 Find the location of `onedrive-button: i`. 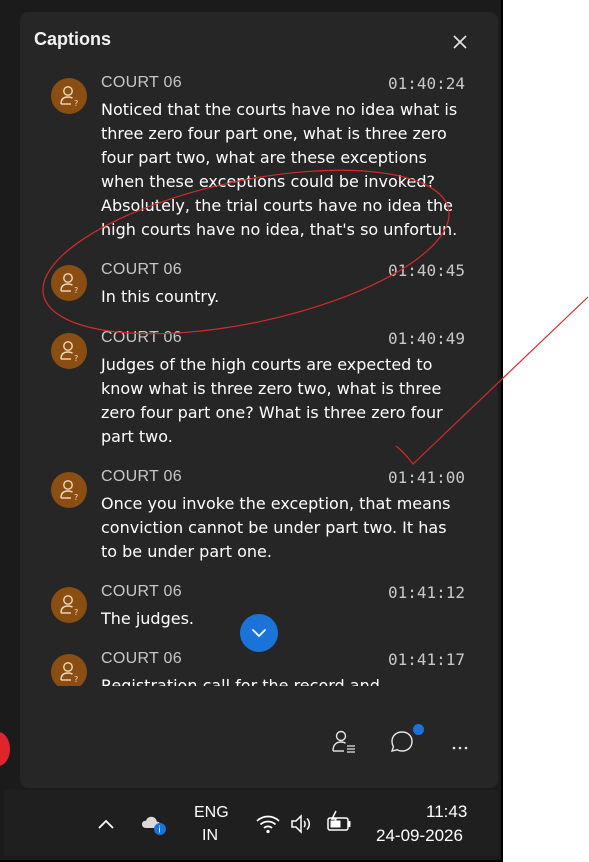

onedrive-button: i is located at coordinates (154, 824).